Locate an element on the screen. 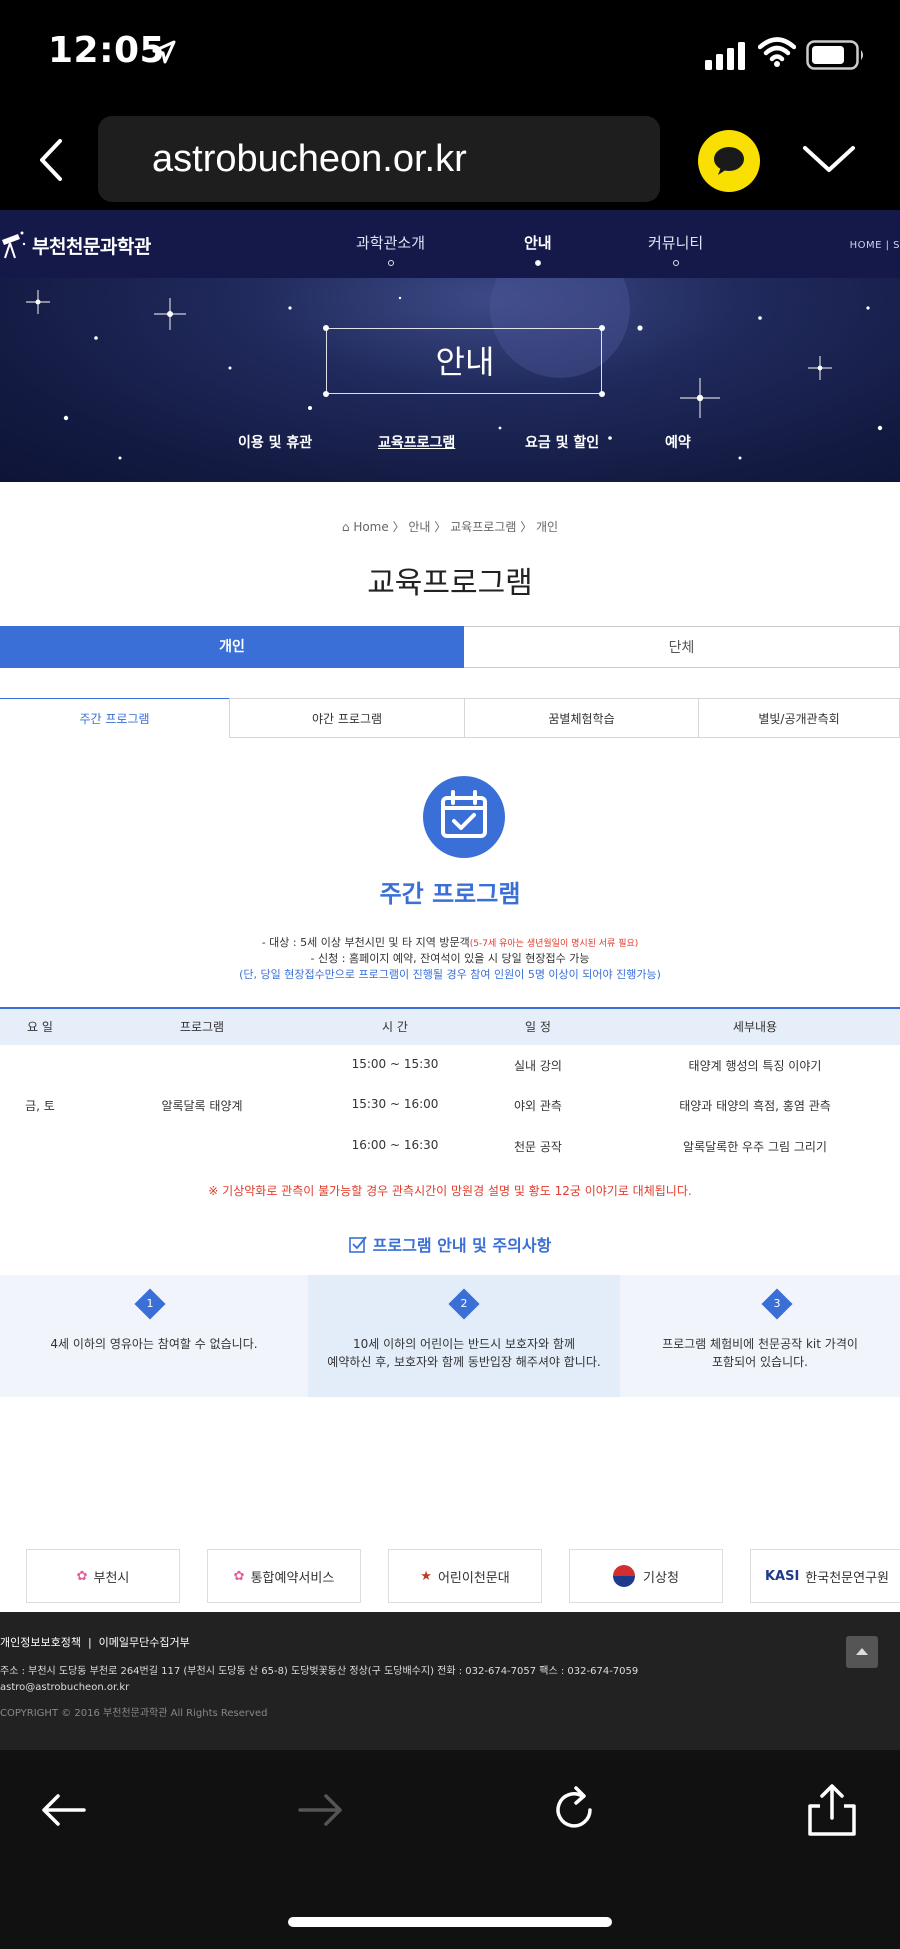 The width and height of the screenshot is (900, 1949). notice-line: 예약하신 후, 보호자와 함께 동반입장 해주셔야 합니다. is located at coordinates (464, 1362).